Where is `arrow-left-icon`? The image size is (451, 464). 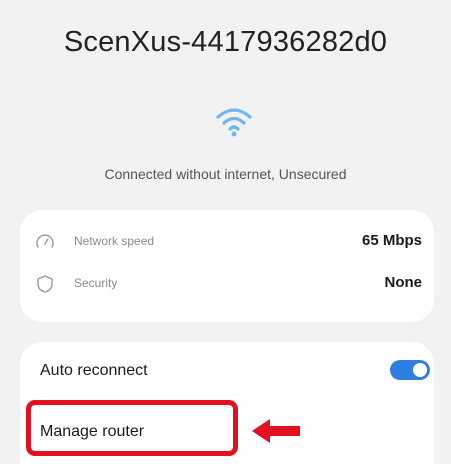
arrow-left-icon is located at coordinates (276, 431).